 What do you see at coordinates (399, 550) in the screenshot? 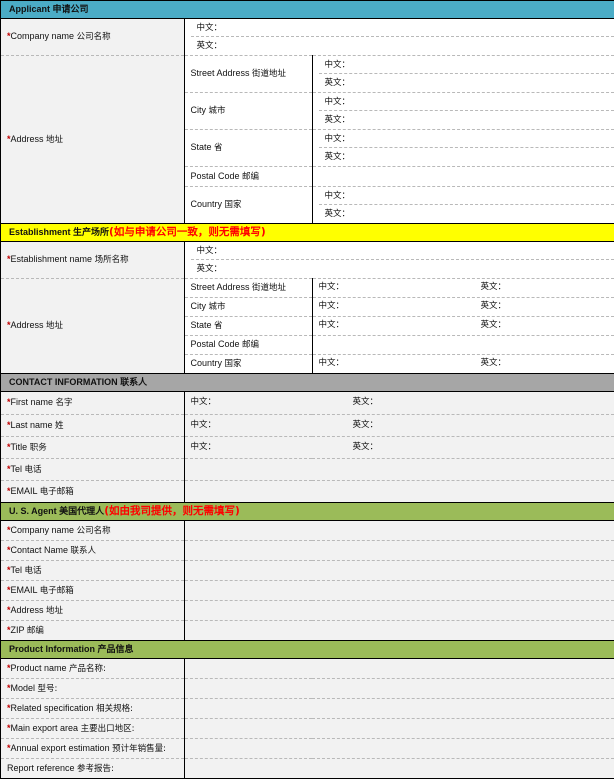
I see `input-agent-contact-name` at bounding box center [399, 550].